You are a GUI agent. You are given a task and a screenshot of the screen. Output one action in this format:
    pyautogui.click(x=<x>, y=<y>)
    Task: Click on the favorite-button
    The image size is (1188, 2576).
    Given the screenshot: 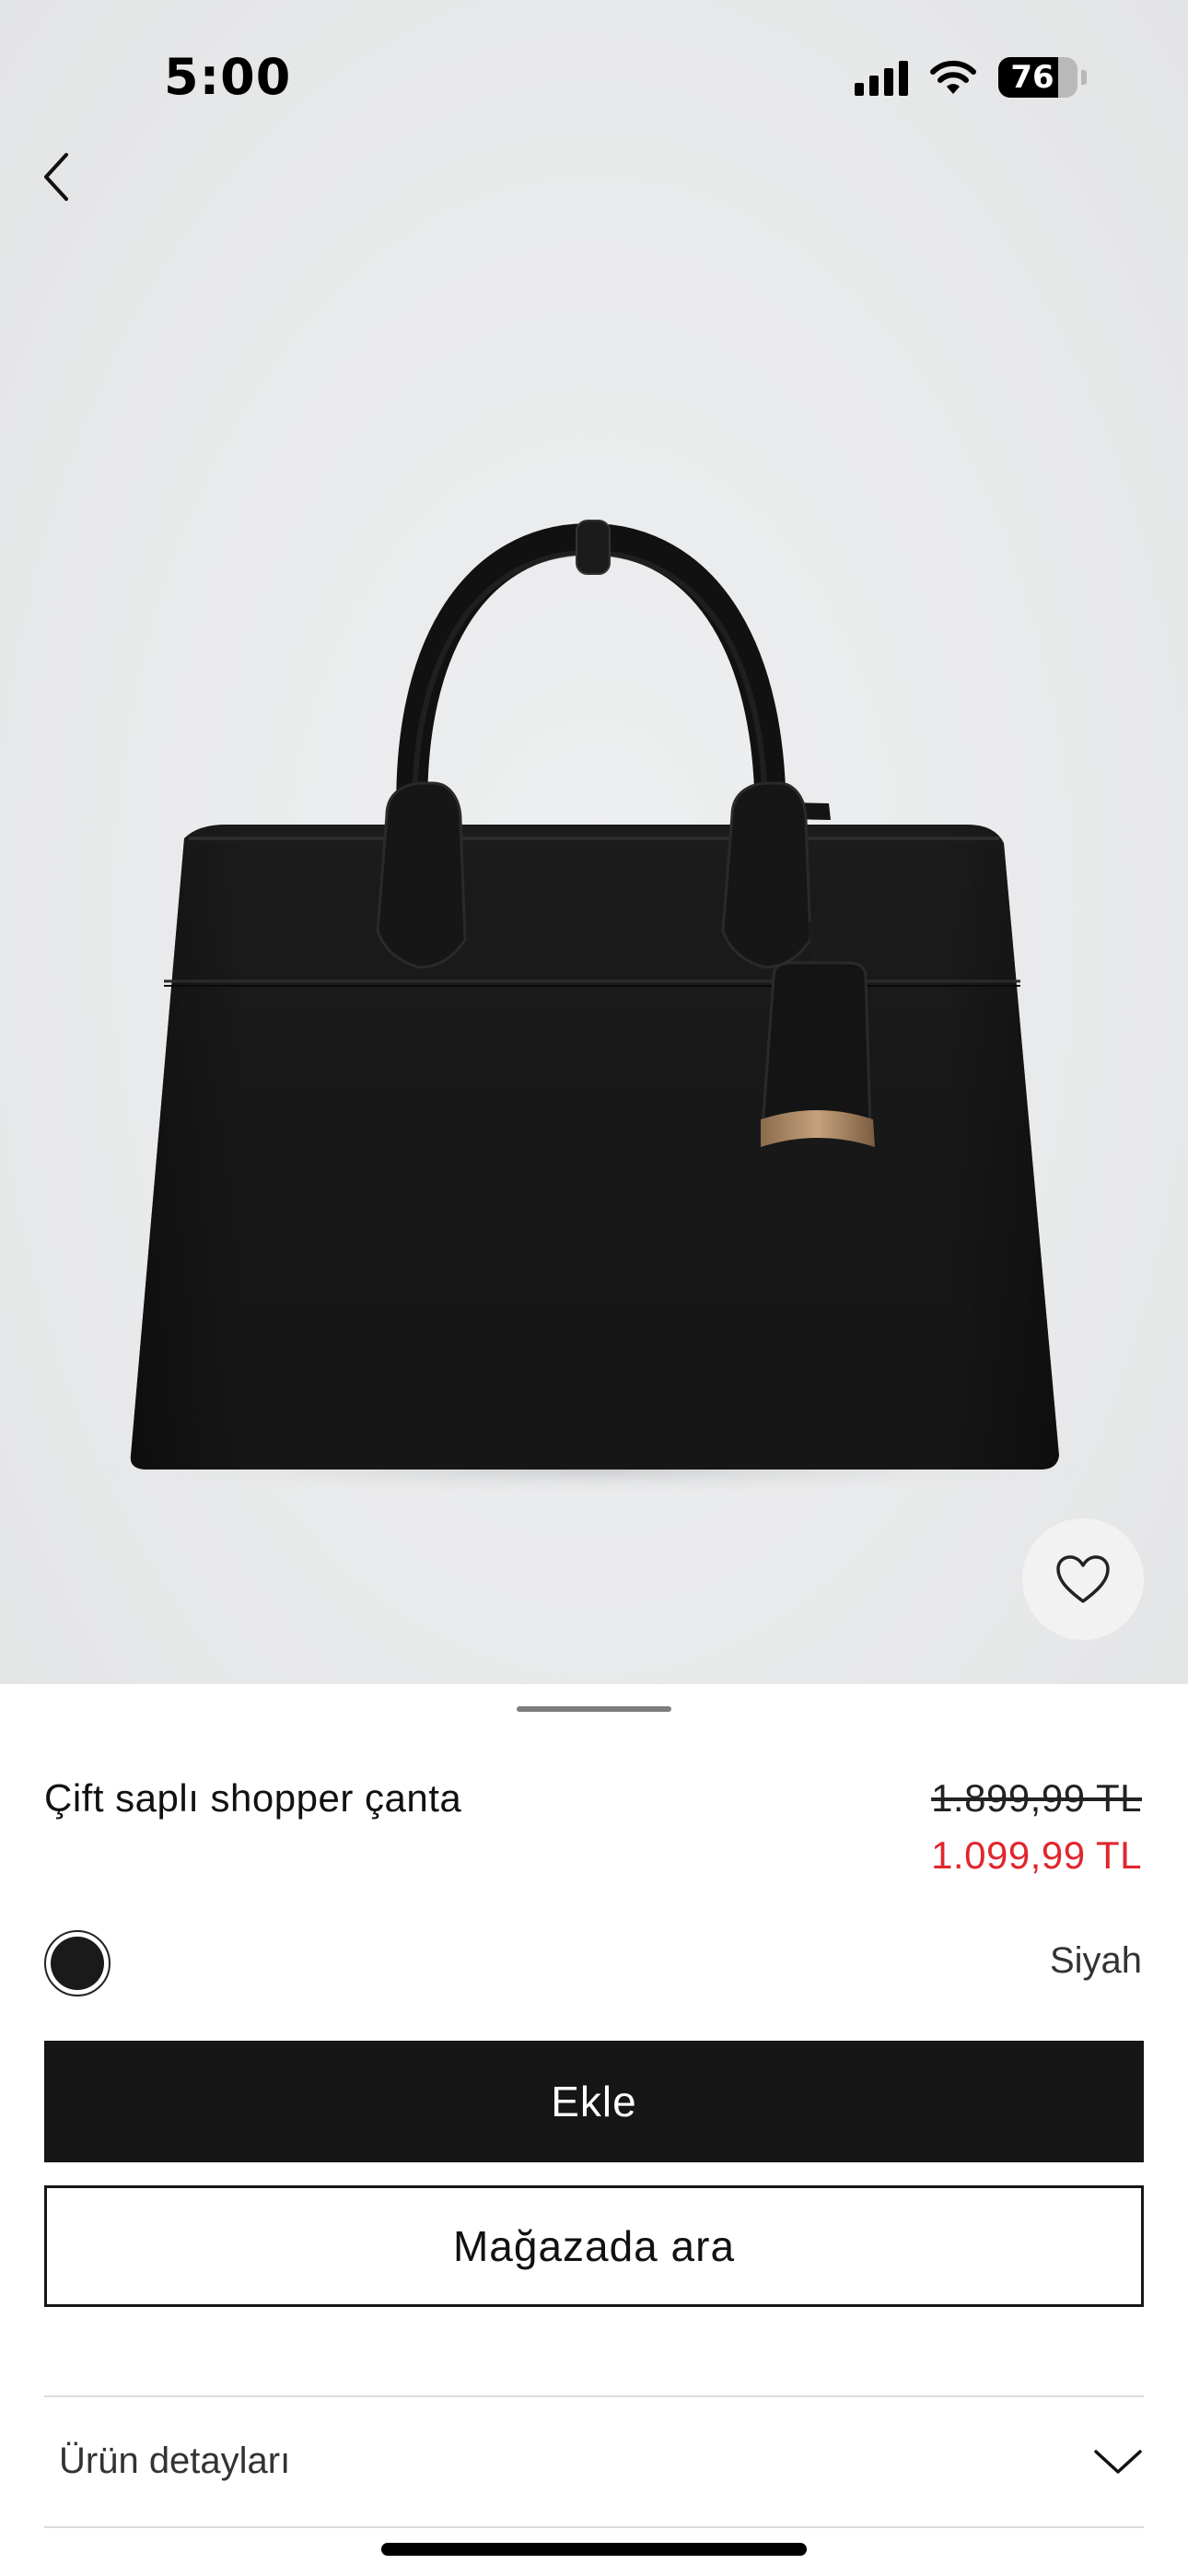 What is the action you would take?
    pyautogui.click(x=1083, y=1579)
    